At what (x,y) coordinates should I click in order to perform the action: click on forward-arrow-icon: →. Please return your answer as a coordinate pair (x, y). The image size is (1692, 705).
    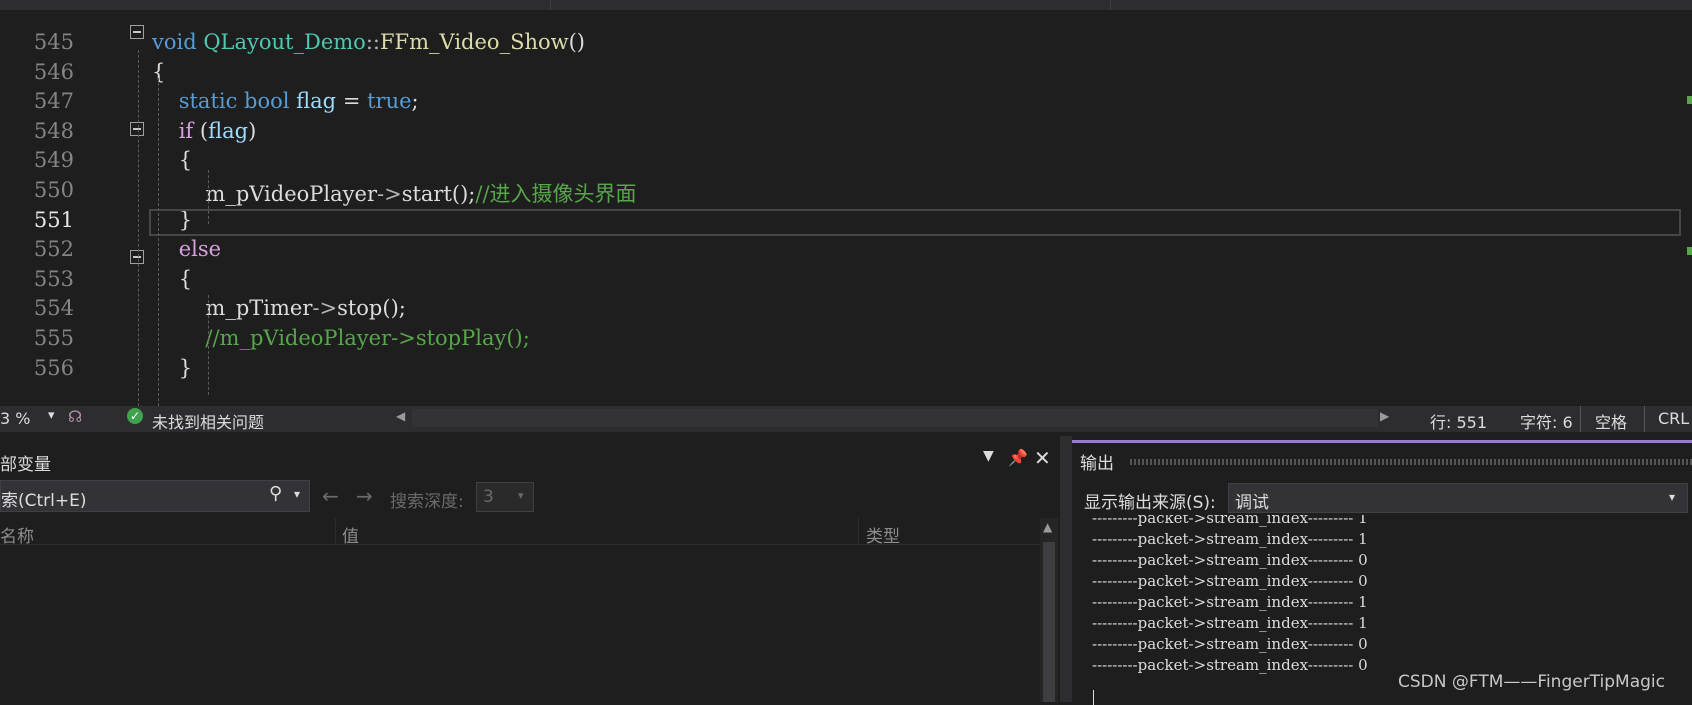
    Looking at the image, I should click on (364, 496).